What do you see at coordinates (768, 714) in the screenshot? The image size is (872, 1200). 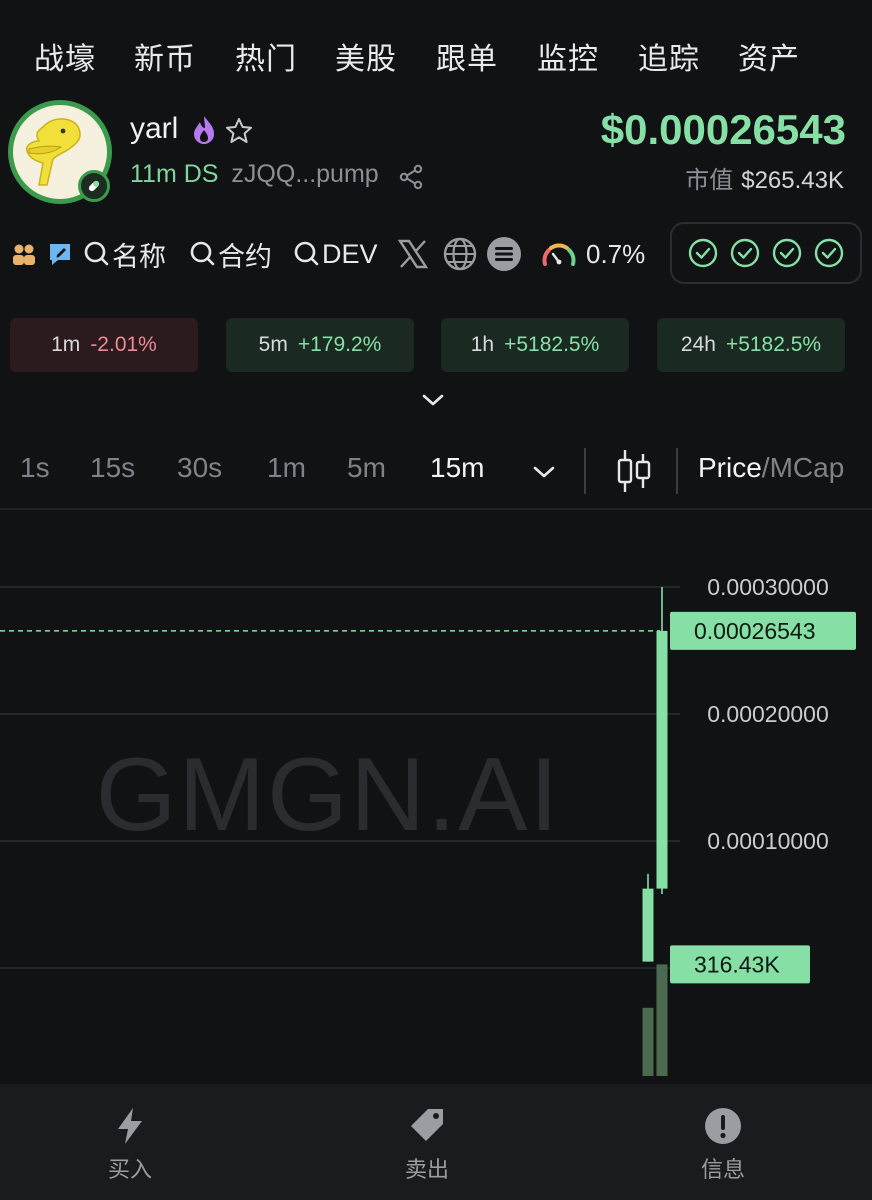 I see `y-tick-label: 0.00020000` at bounding box center [768, 714].